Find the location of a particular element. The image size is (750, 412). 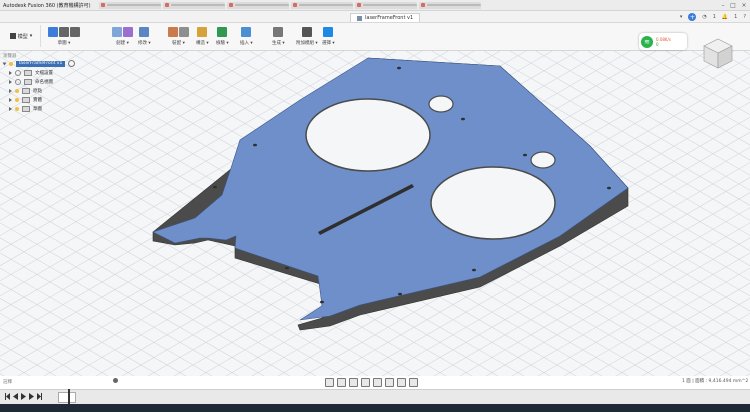

plane-icon is located at coordinates (202, 32).